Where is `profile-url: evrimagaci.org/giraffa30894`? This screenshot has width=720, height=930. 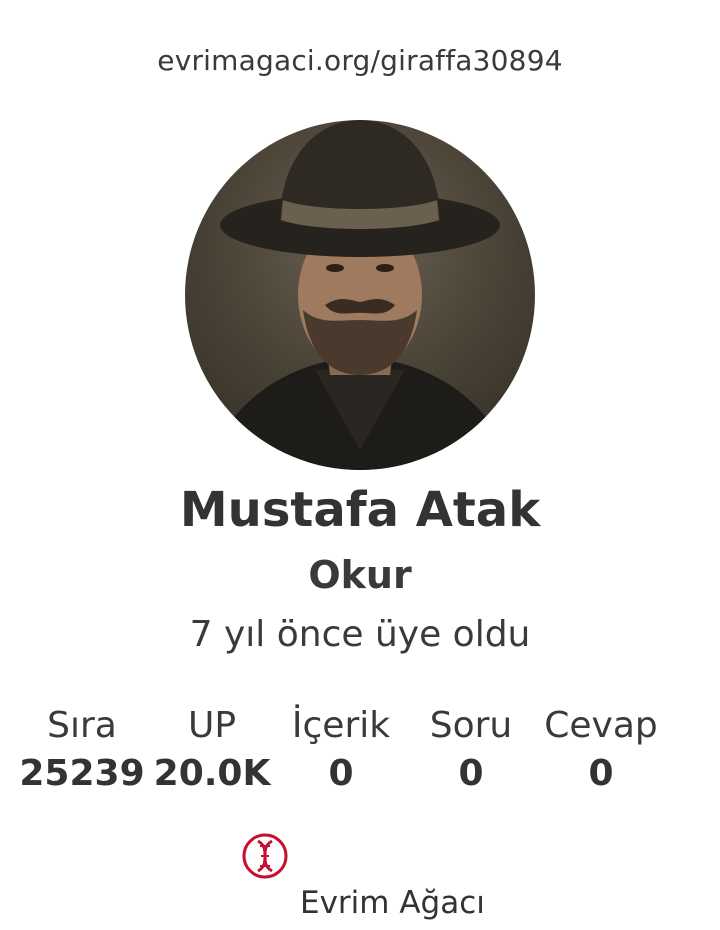 profile-url: evrimagaci.org/giraffa30894 is located at coordinates (360, 60).